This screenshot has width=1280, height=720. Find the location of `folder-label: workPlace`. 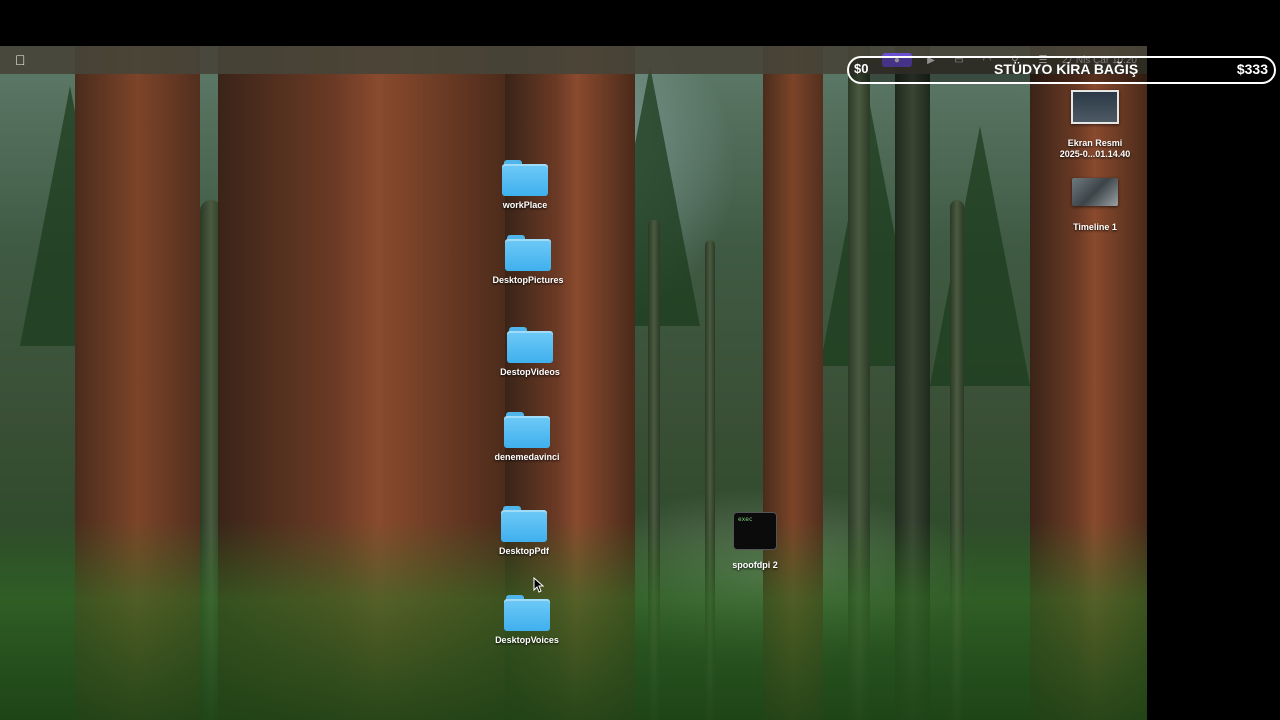

folder-label: workPlace is located at coordinates (525, 205).